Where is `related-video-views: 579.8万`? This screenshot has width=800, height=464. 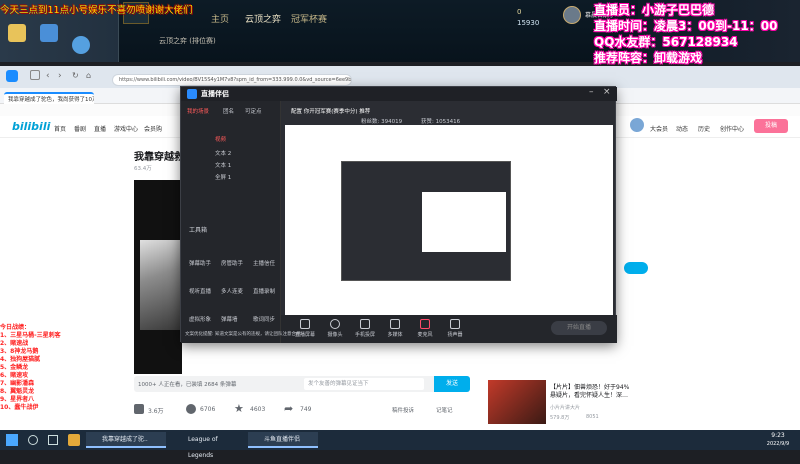 related-video-views: 579.8万 is located at coordinates (560, 418).